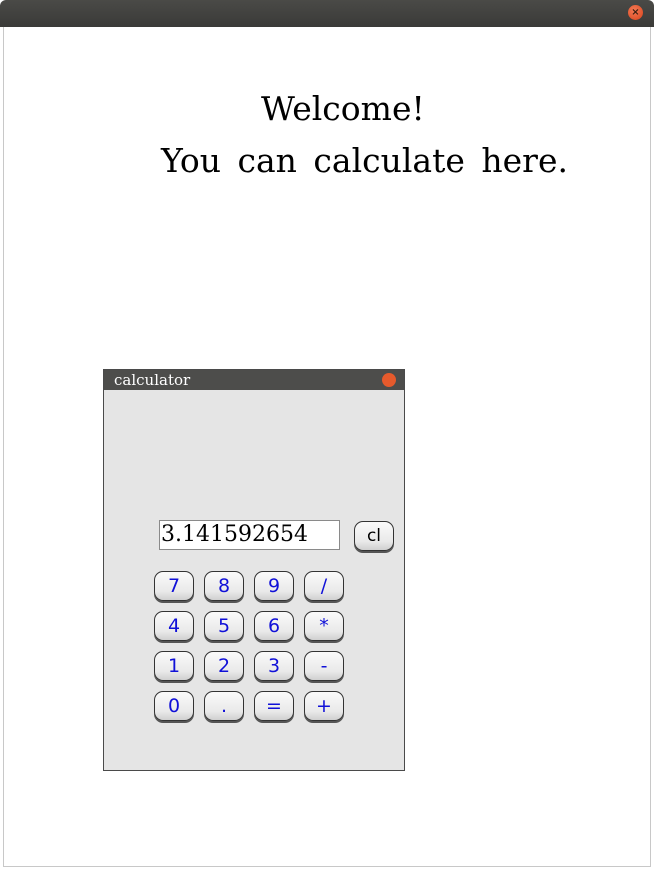 This screenshot has height=870, width=654. What do you see at coordinates (274, 706) in the screenshot?
I see `equals-button: =` at bounding box center [274, 706].